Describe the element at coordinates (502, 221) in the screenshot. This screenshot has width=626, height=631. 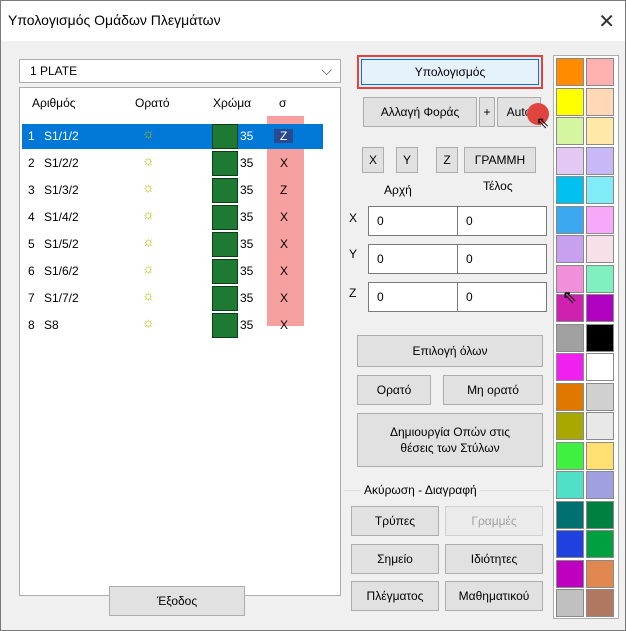
I see `x-end-field: 0` at that location.